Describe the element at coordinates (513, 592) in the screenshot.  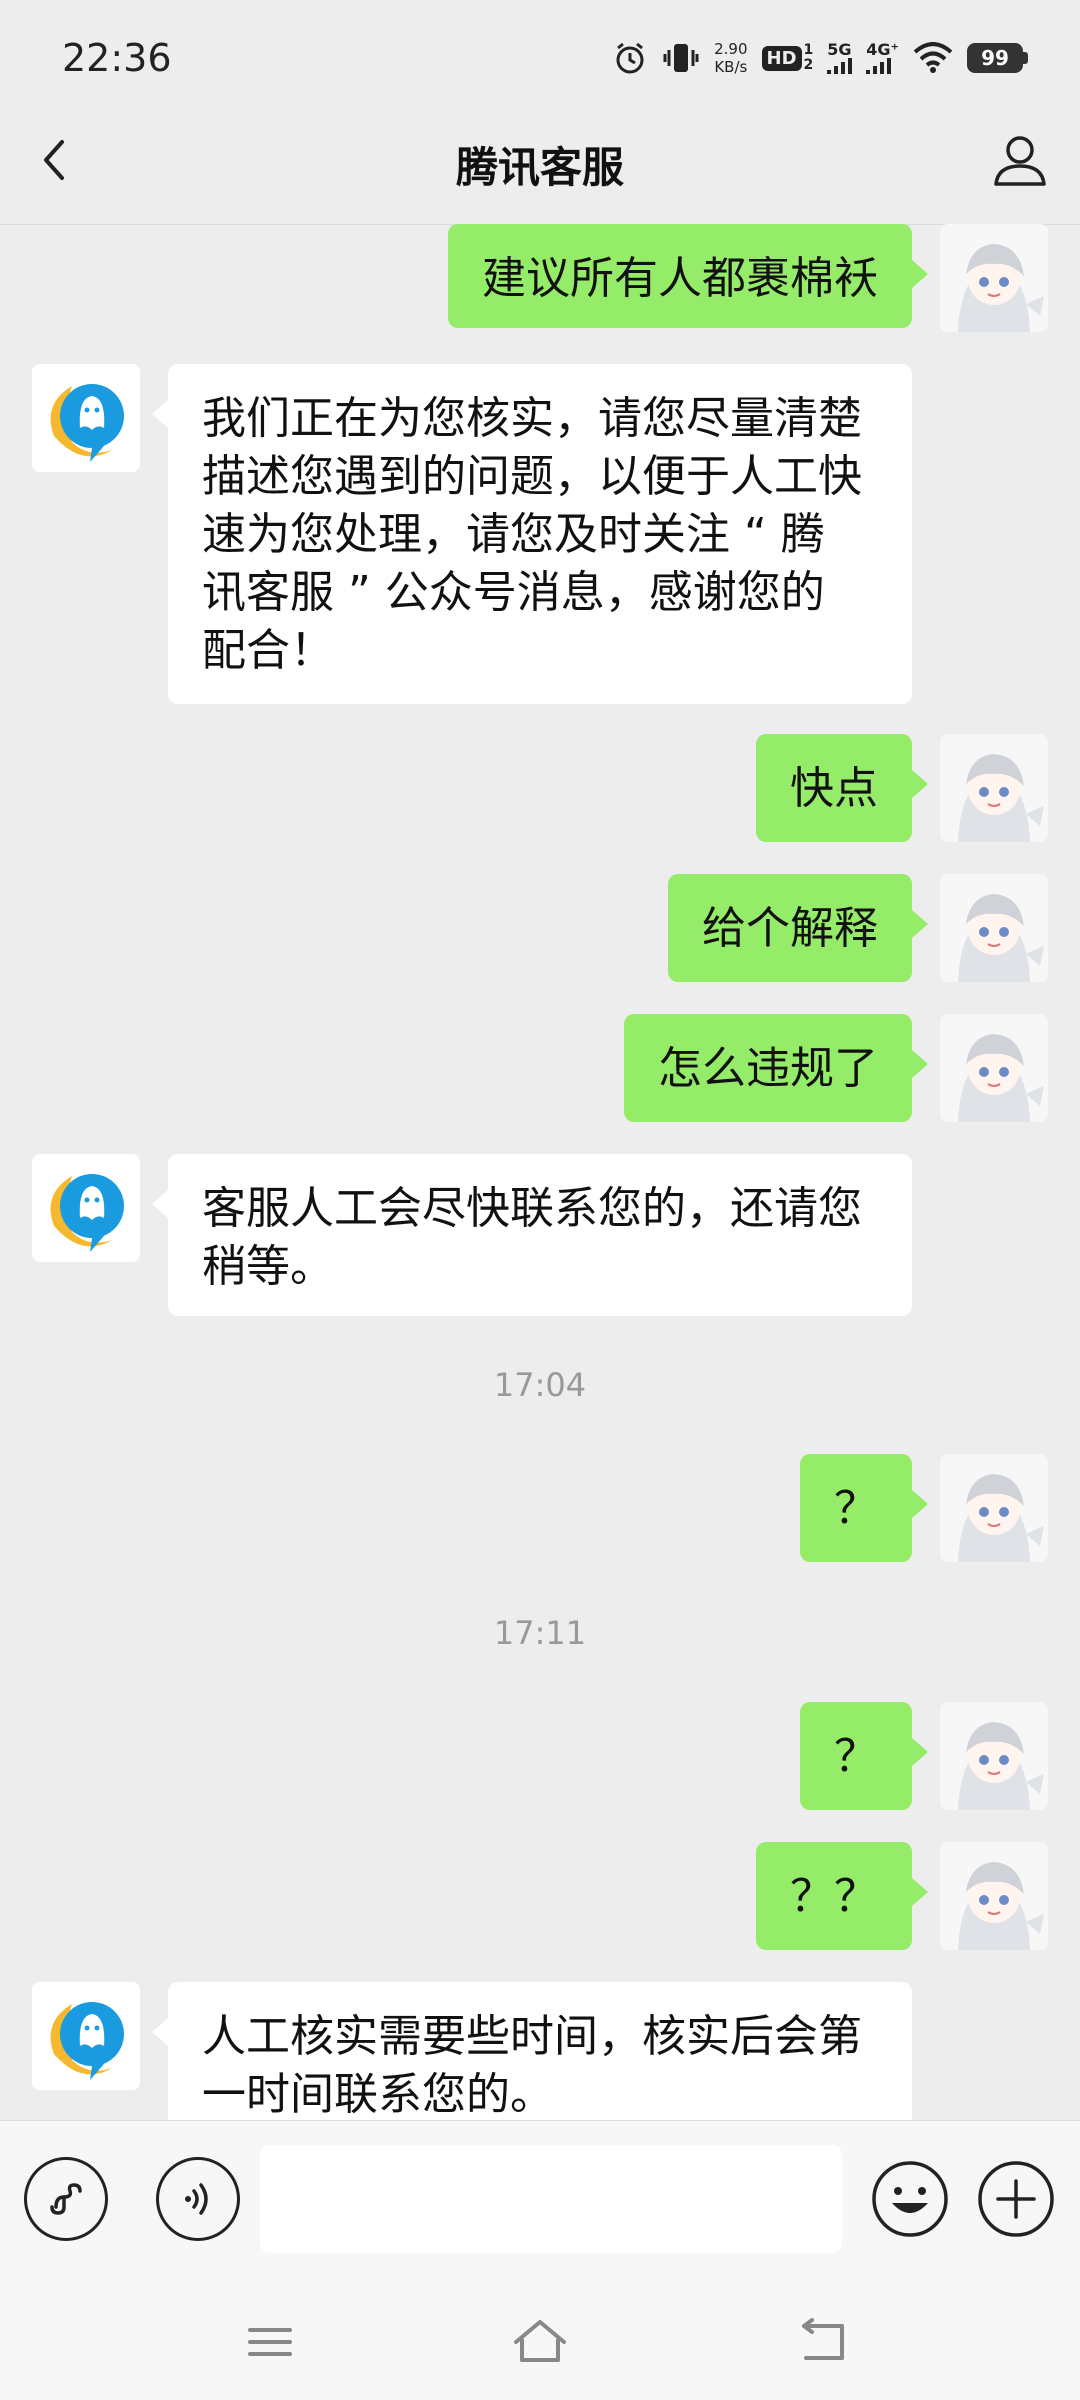
I see `message-line: 讯客服 ” 公众号消息，感谢您的` at that location.